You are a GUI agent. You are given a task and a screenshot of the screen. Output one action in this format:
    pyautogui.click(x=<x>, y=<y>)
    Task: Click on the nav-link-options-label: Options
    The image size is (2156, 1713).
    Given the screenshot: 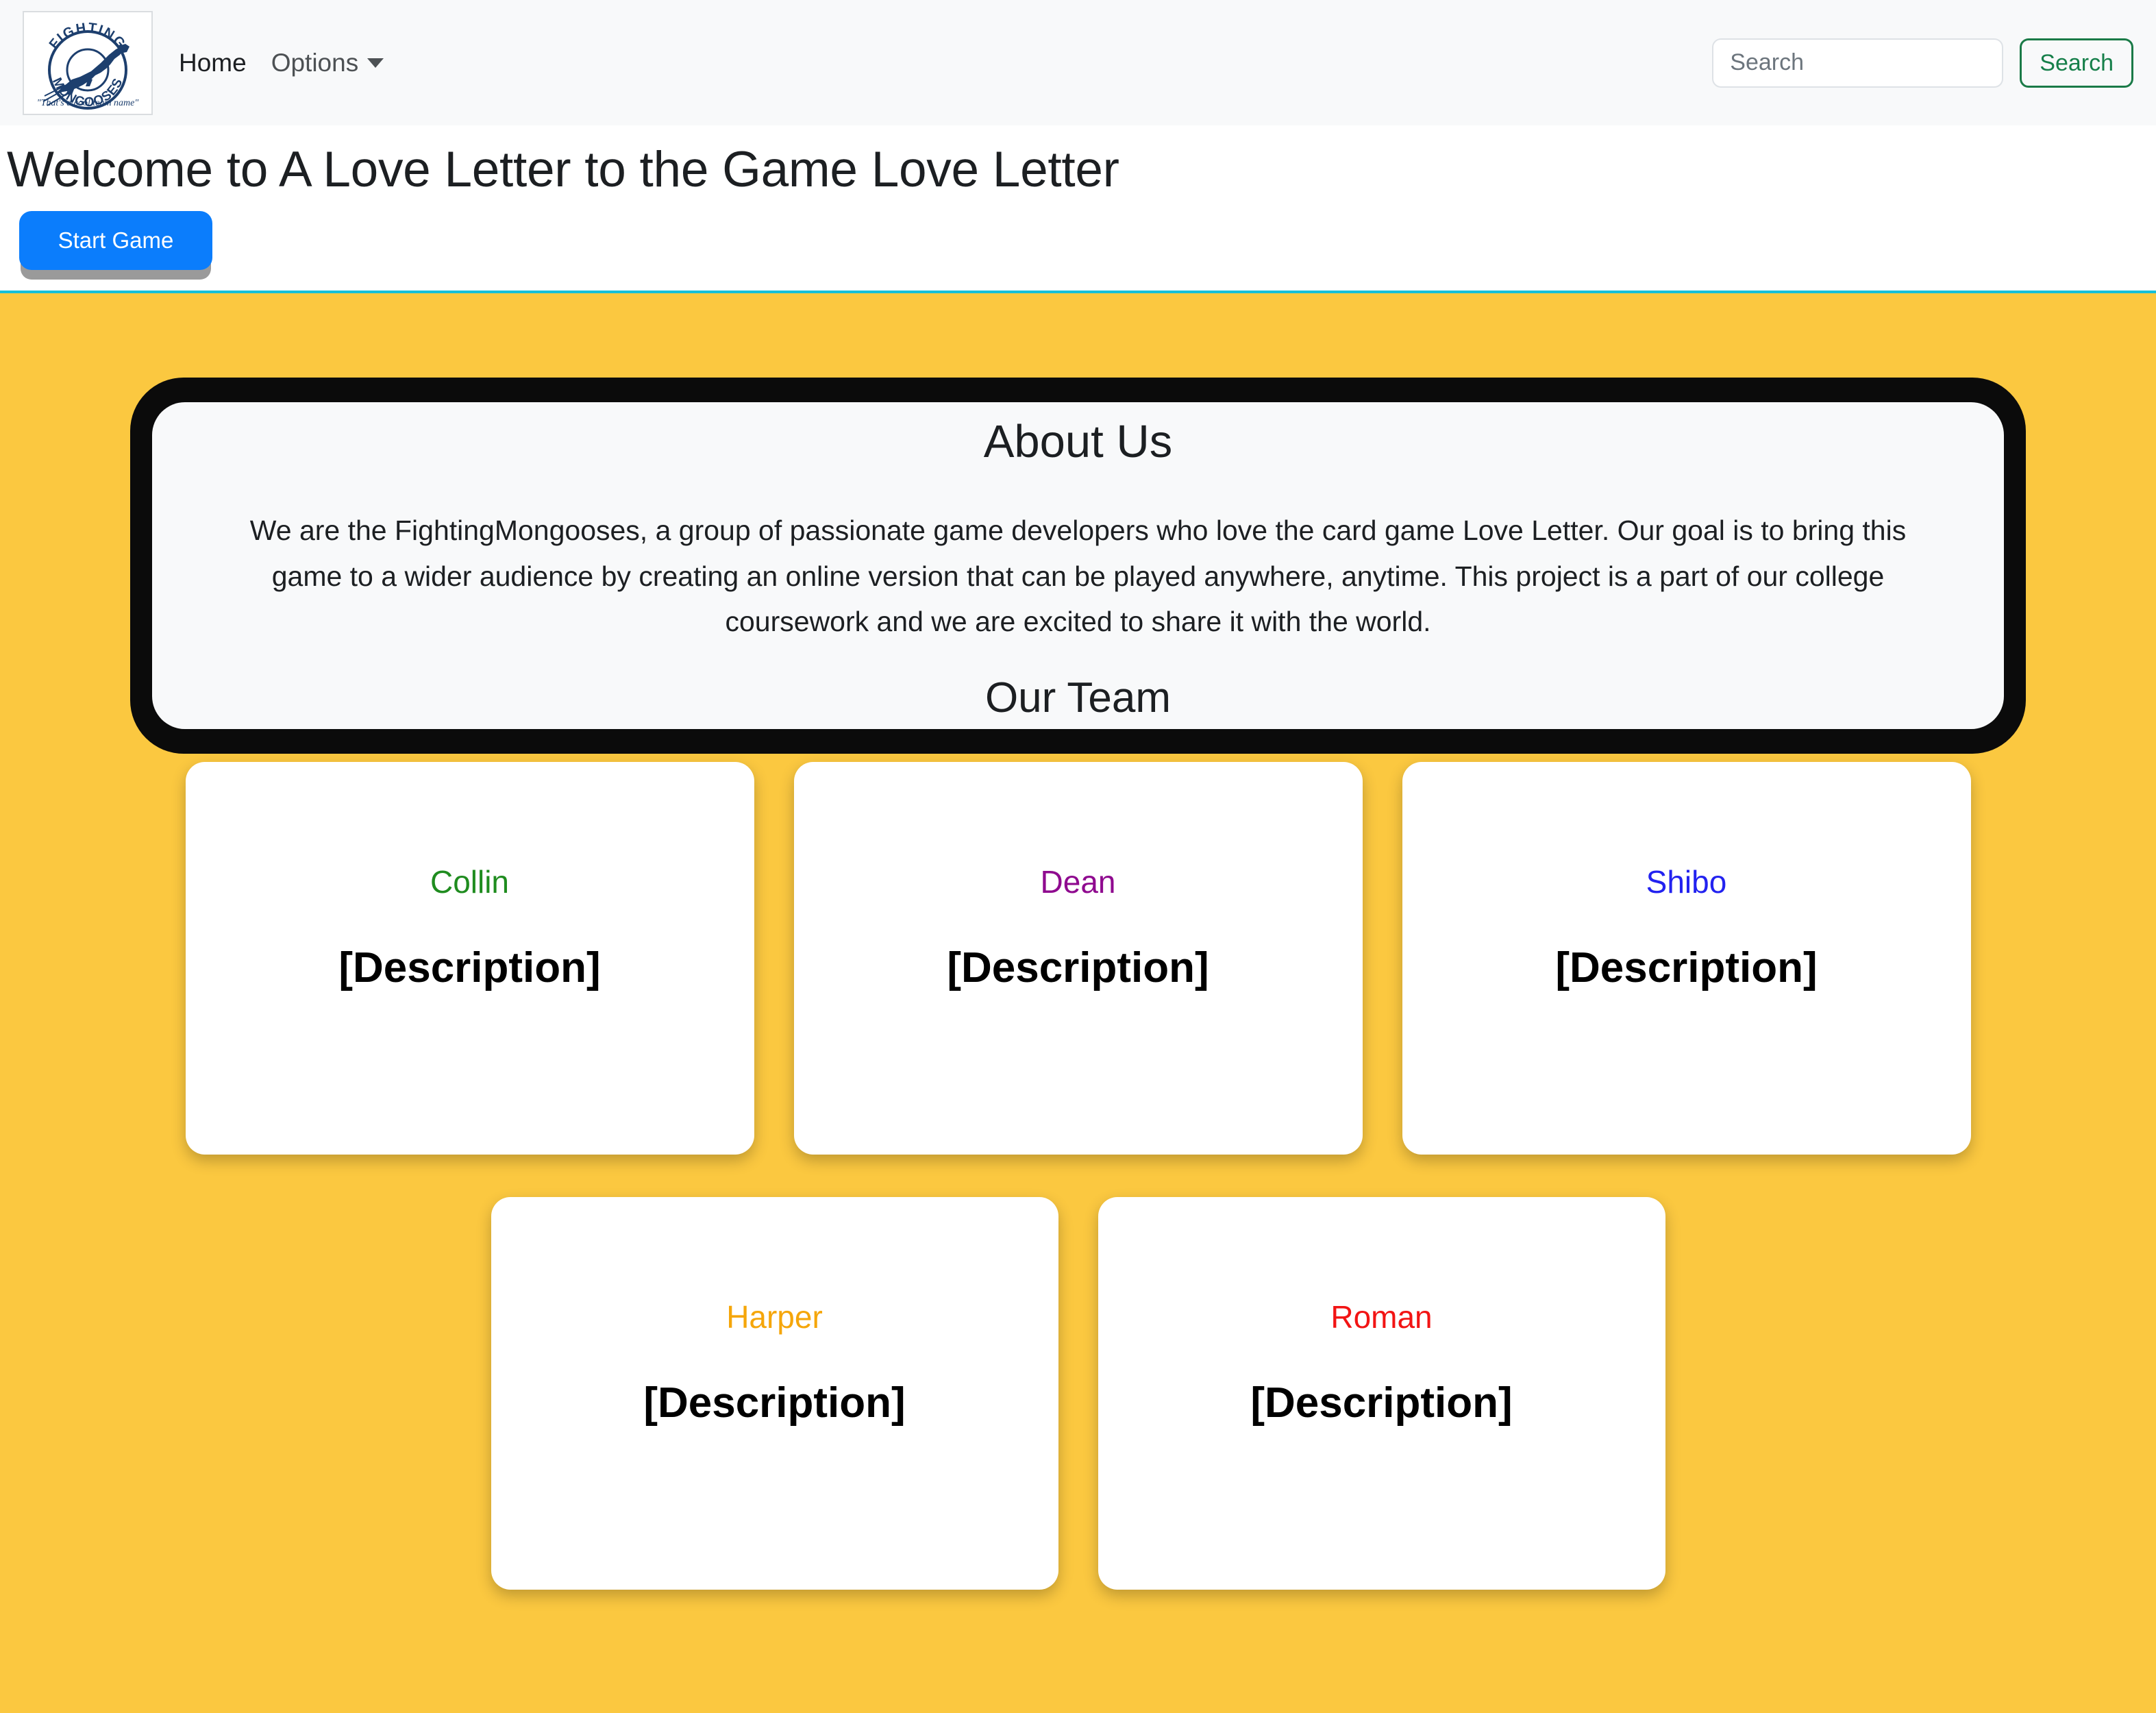 What is the action you would take?
    pyautogui.click(x=315, y=63)
    